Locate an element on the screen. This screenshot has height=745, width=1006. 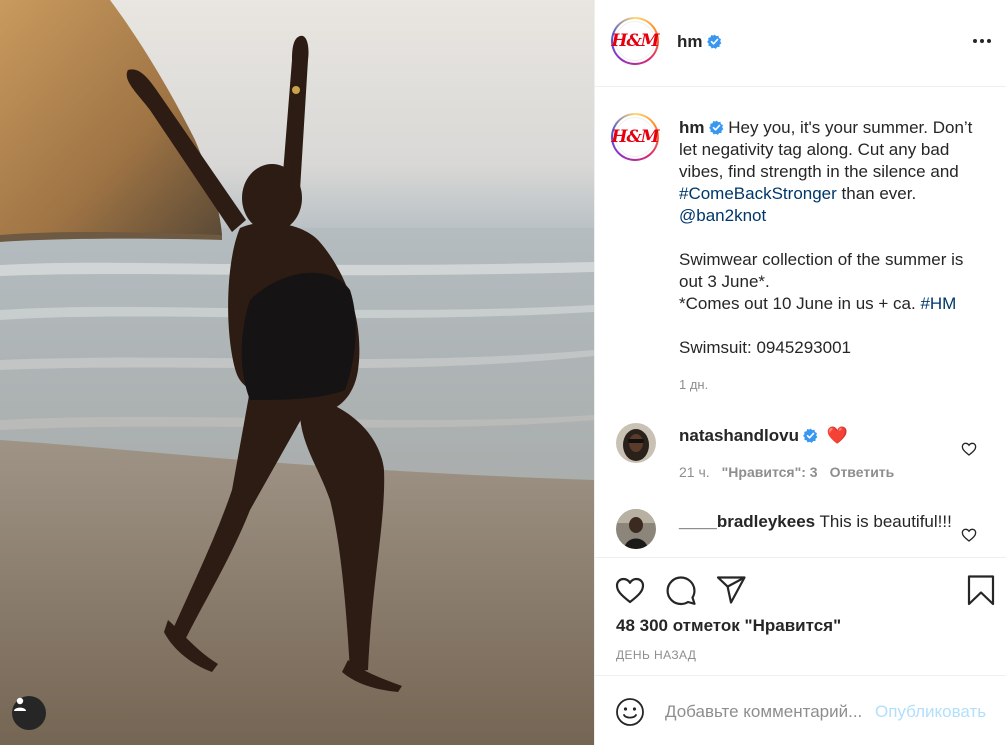
caption-avatar: H&M is located at coordinates (635, 137).